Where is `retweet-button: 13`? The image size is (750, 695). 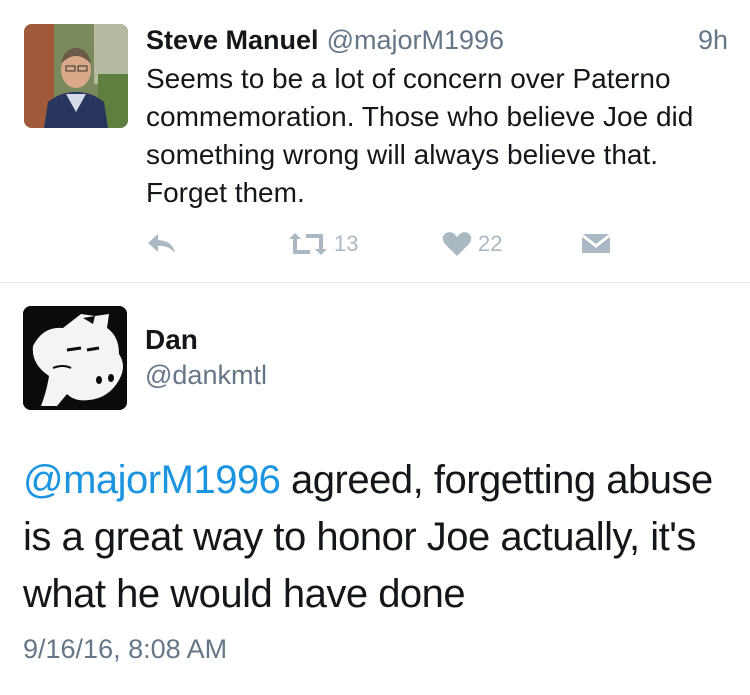 retweet-button: 13 is located at coordinates (323, 244).